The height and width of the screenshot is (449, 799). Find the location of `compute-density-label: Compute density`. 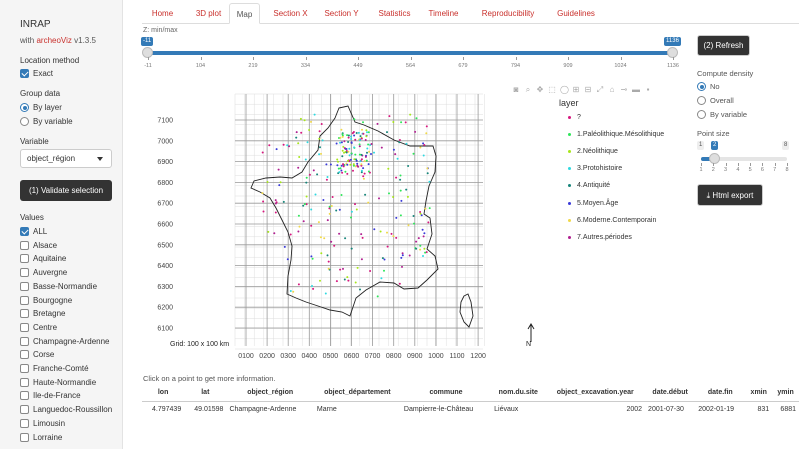

compute-density-label: Compute density is located at coordinates (725, 73).